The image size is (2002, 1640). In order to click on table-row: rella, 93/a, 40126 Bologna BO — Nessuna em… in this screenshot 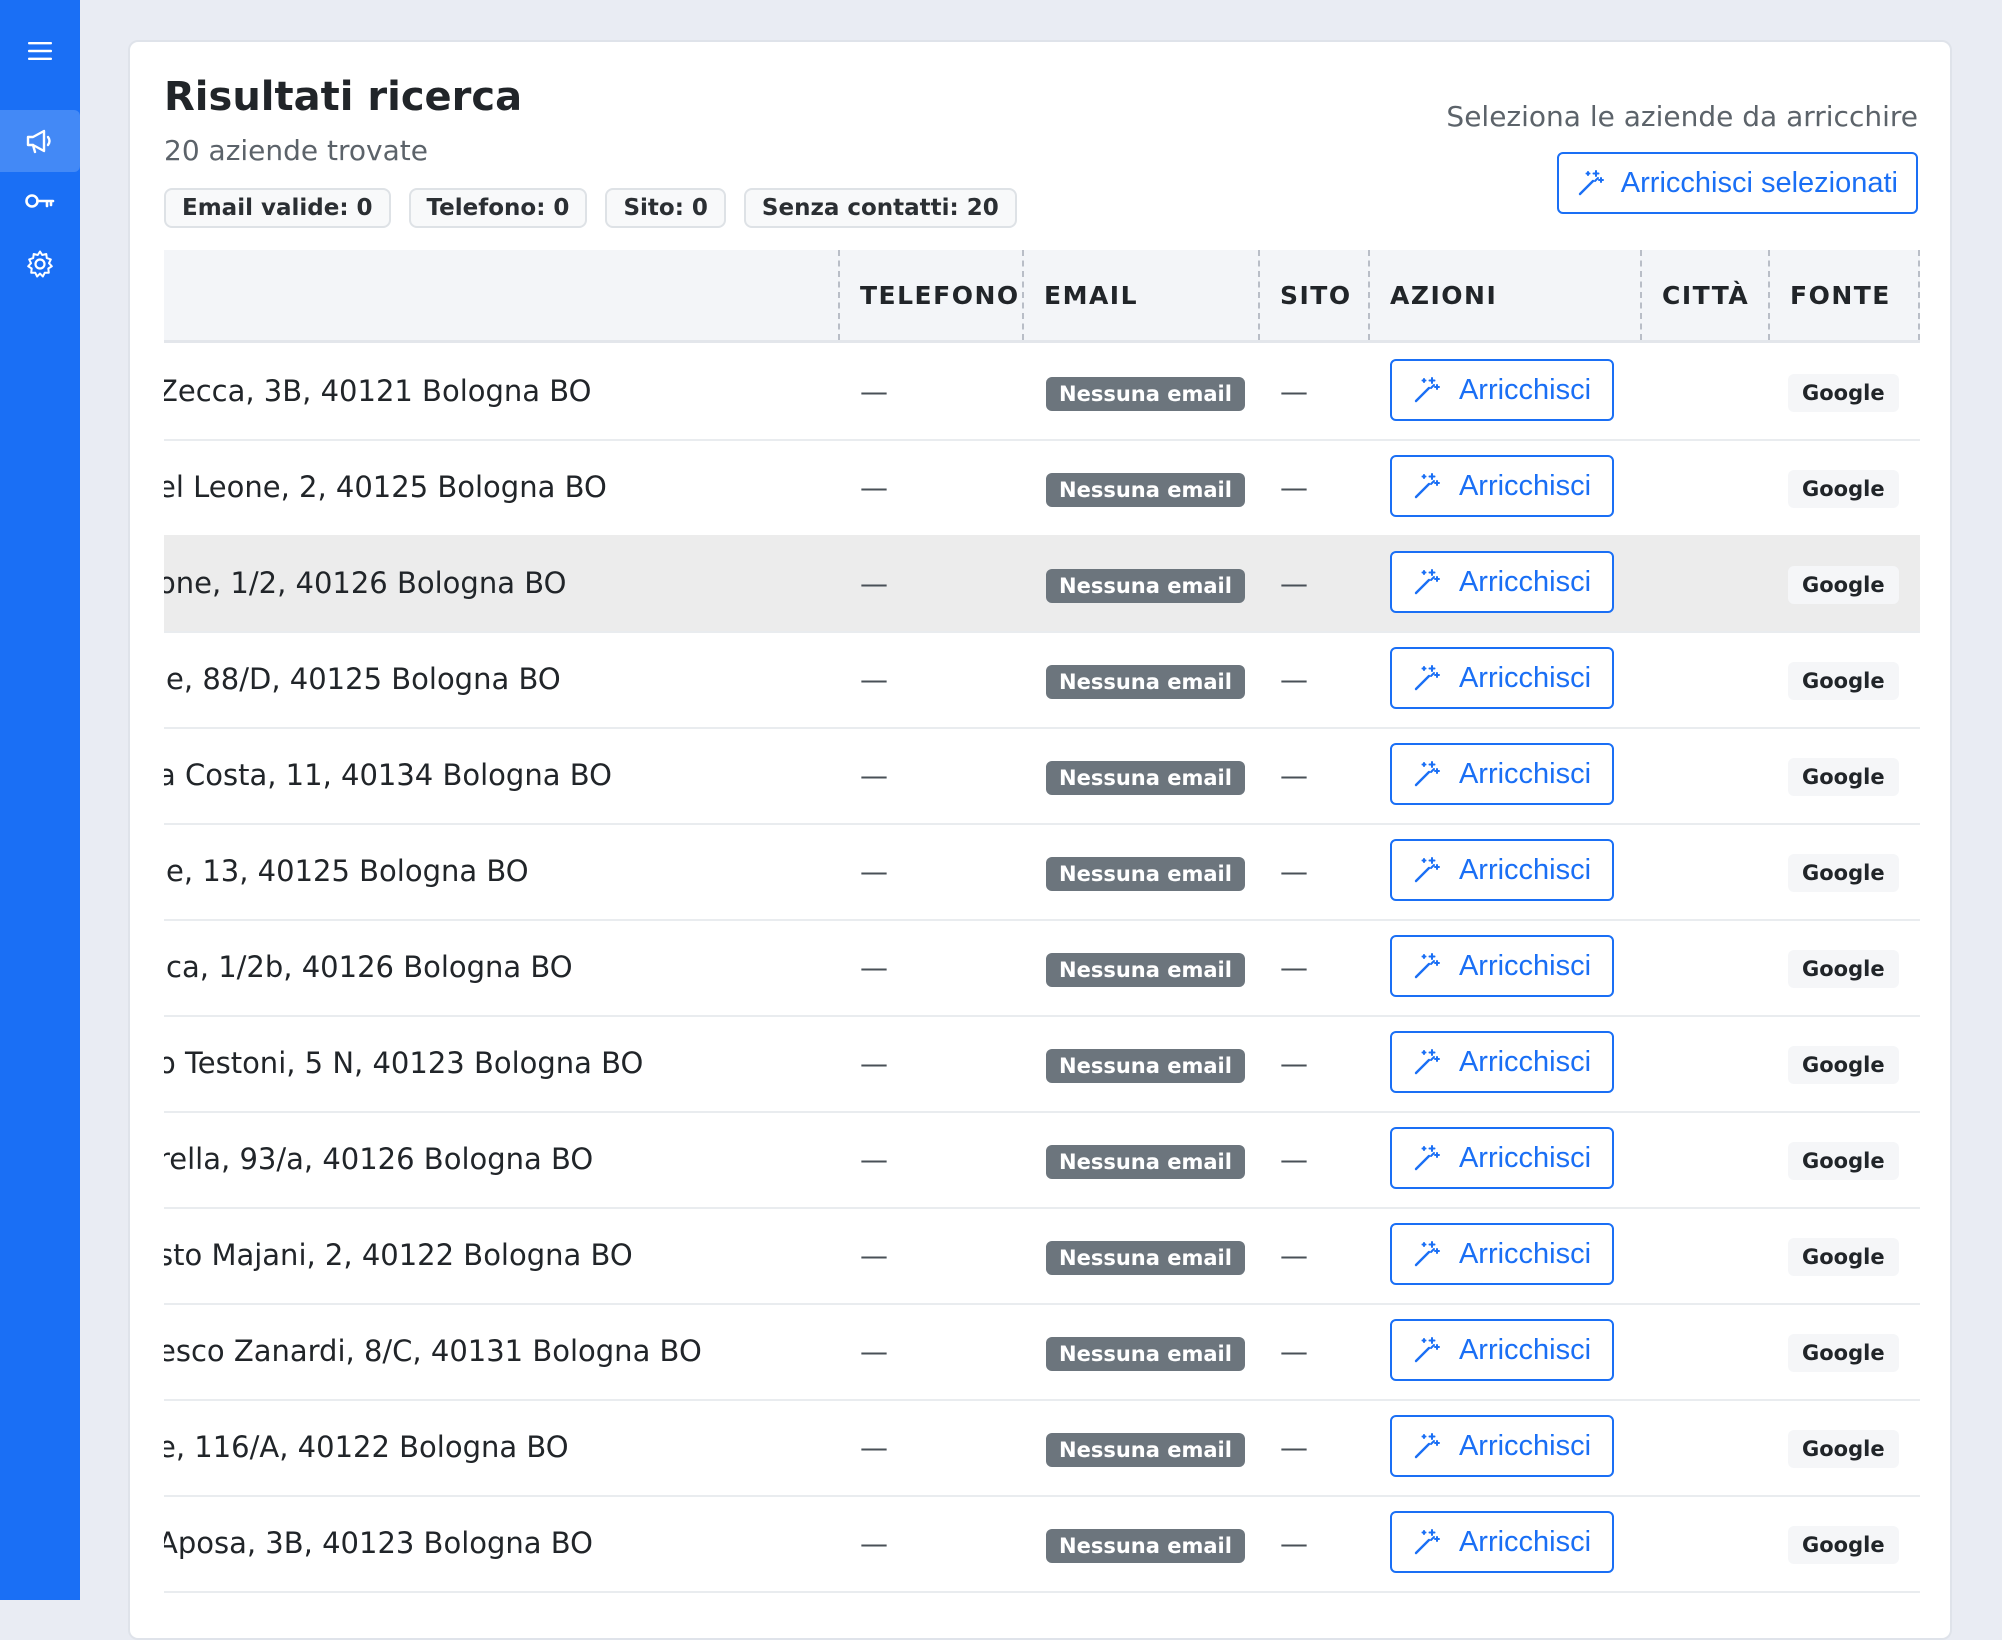, I will do `click(1042, 1160)`.